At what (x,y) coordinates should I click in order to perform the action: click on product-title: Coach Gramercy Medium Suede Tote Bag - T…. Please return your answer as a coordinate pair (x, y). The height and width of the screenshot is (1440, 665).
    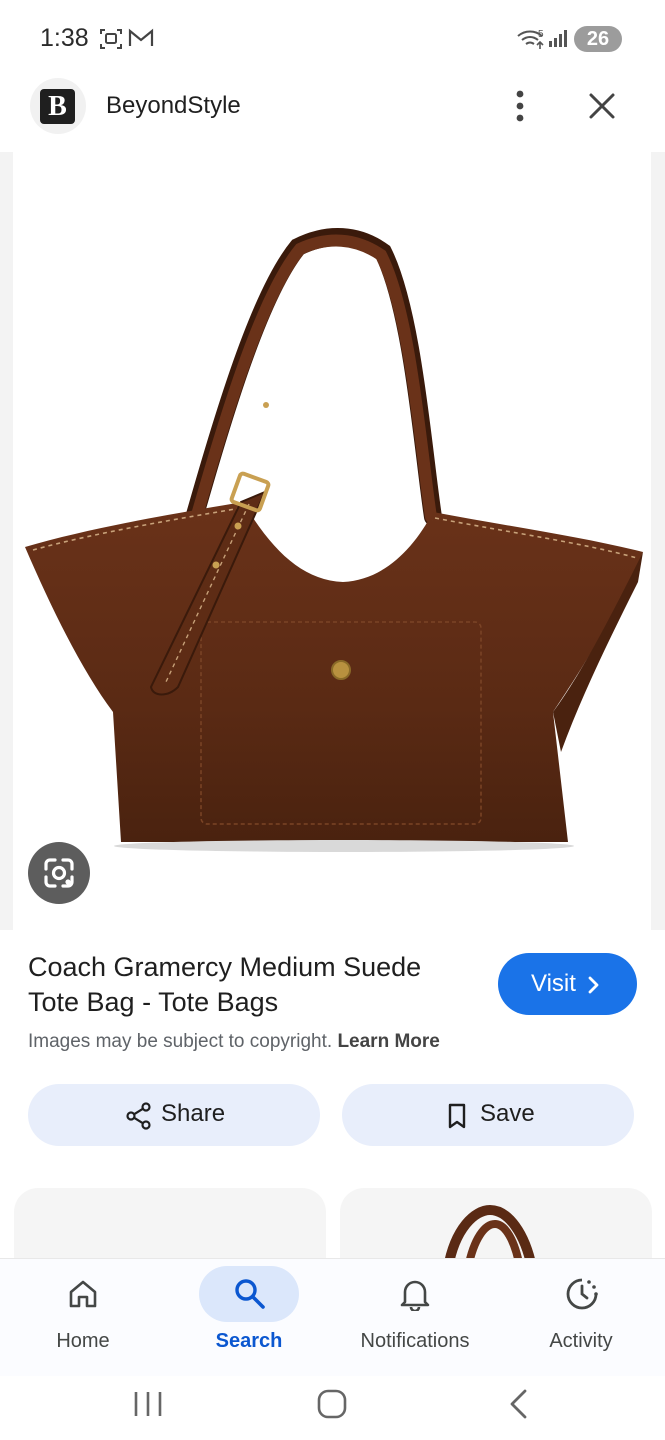
    Looking at the image, I should click on (253, 985).